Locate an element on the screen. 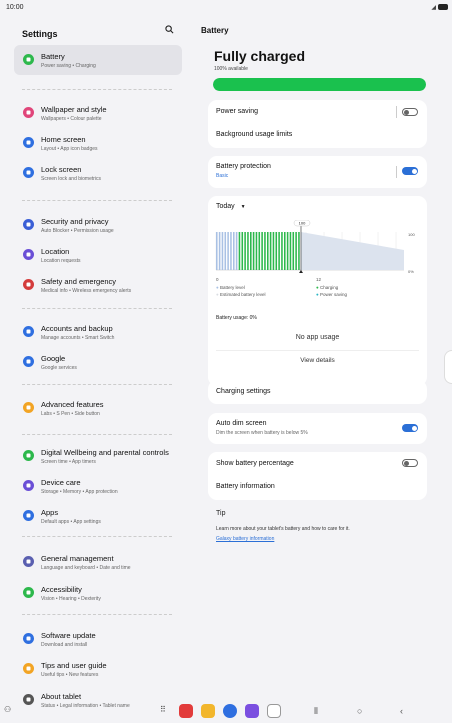 Image resolution: width=452 pixels, height=723 pixels. settings-item-label: Accounts and backup is located at coordinates (77, 328).